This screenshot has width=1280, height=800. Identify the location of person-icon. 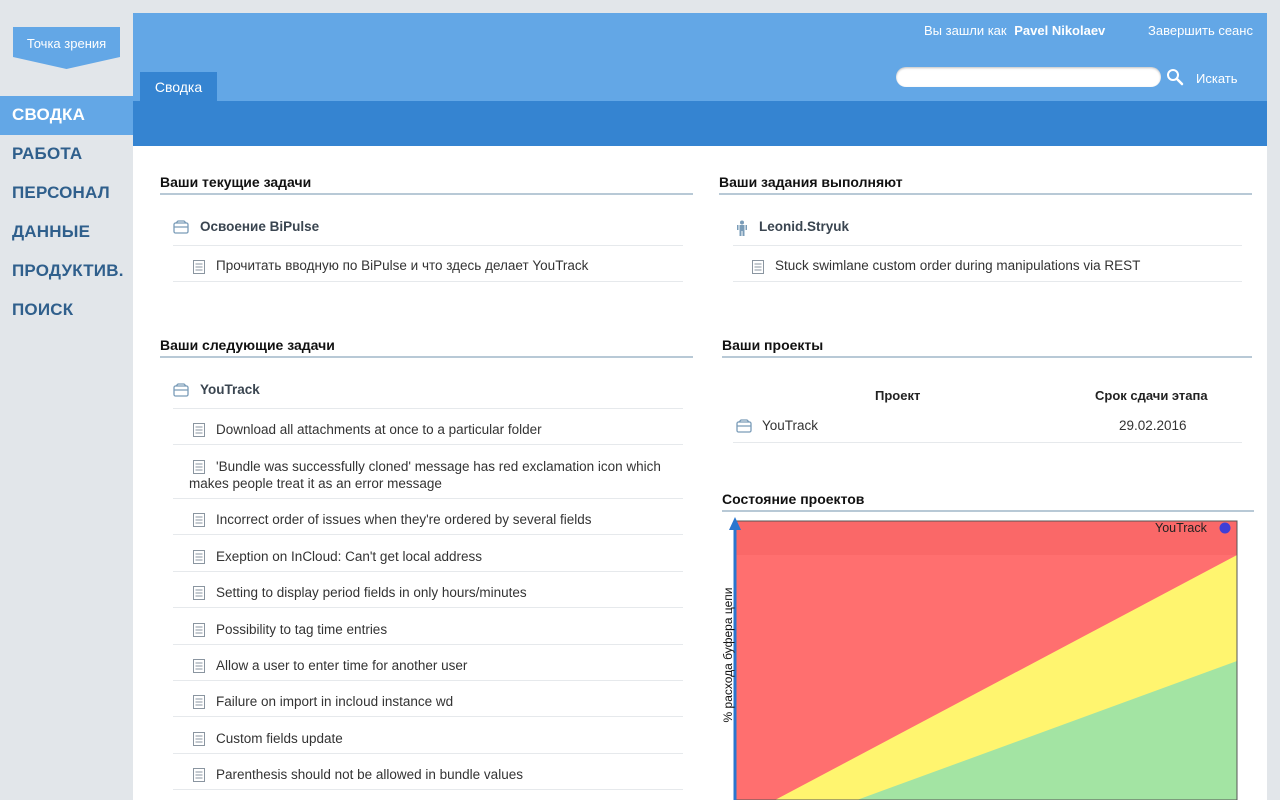
(742, 228).